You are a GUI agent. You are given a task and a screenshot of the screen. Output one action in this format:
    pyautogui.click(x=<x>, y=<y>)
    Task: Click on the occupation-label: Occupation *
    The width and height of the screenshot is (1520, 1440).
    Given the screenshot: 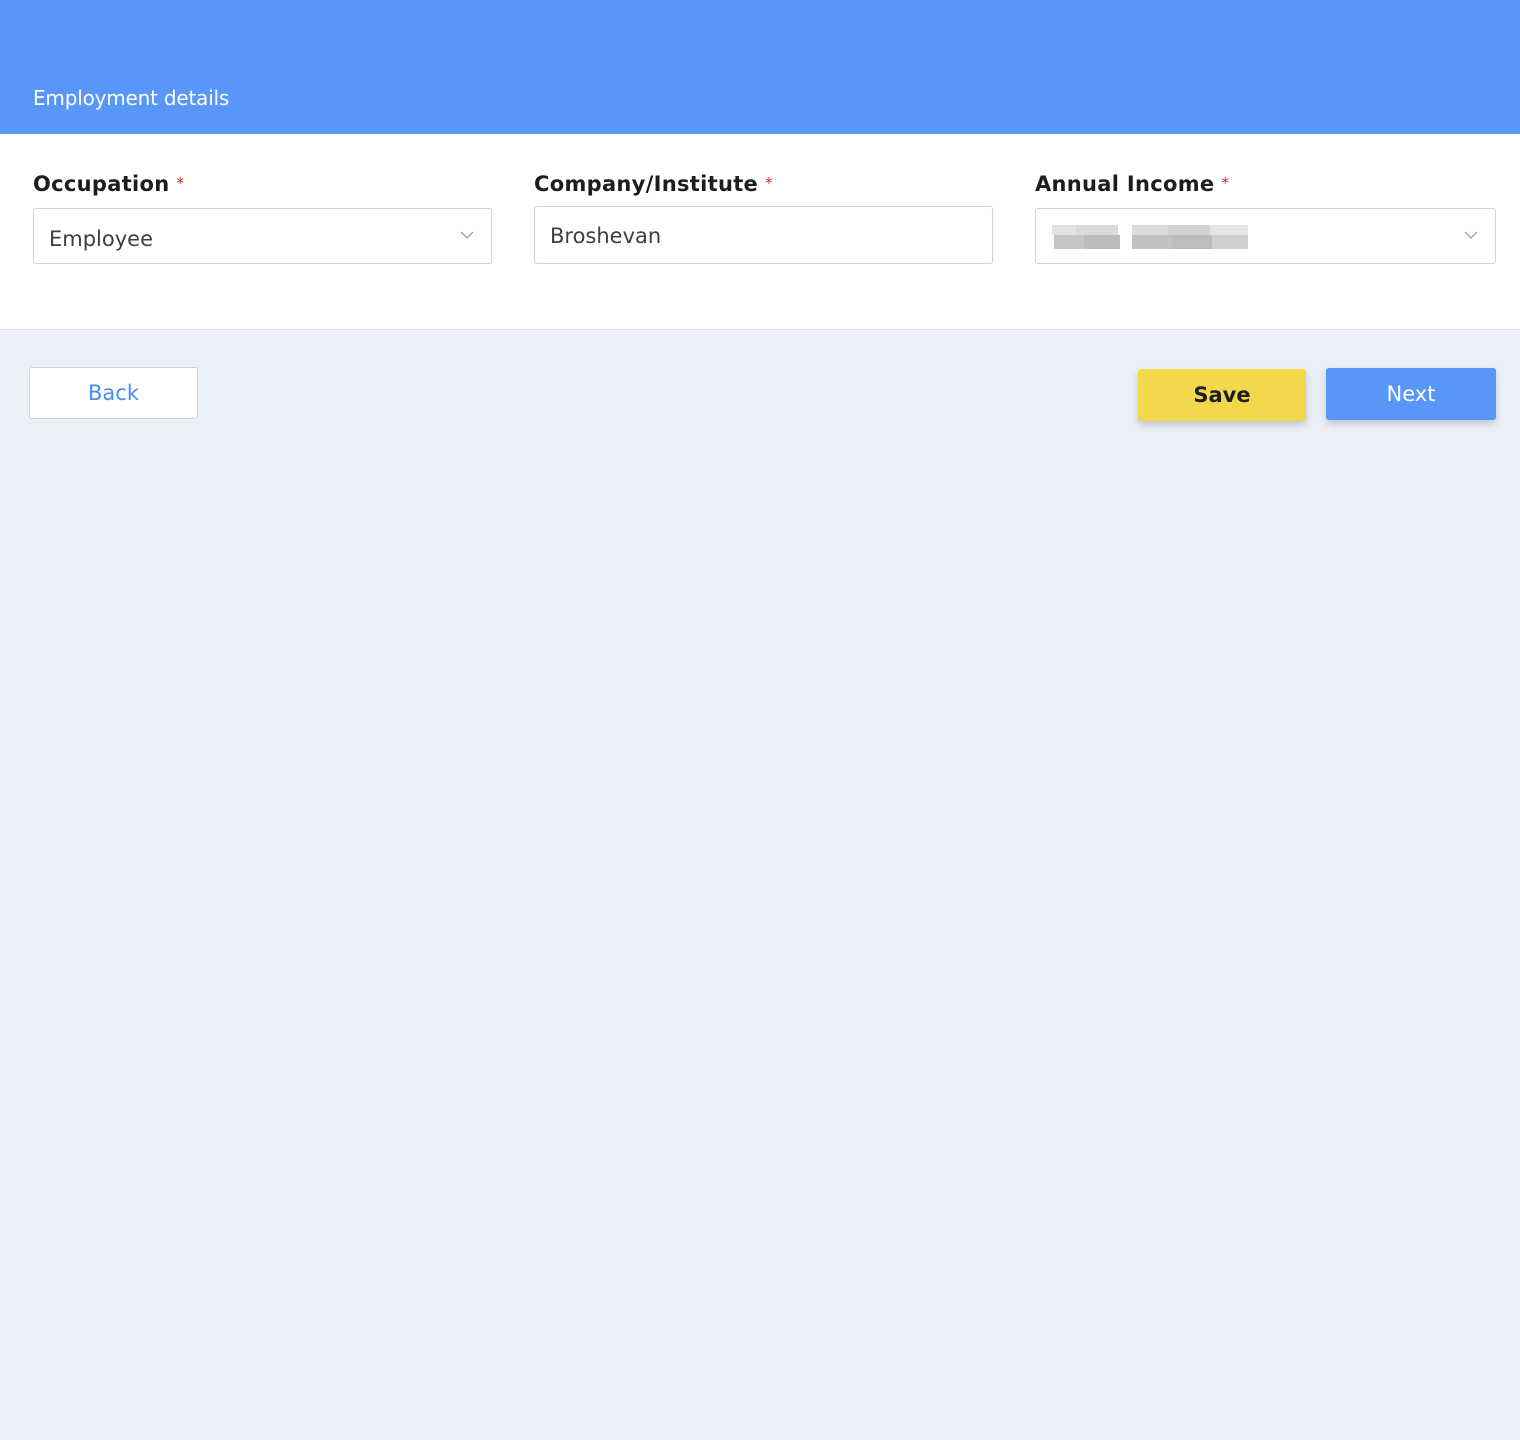 What is the action you would take?
    pyautogui.click(x=108, y=185)
    